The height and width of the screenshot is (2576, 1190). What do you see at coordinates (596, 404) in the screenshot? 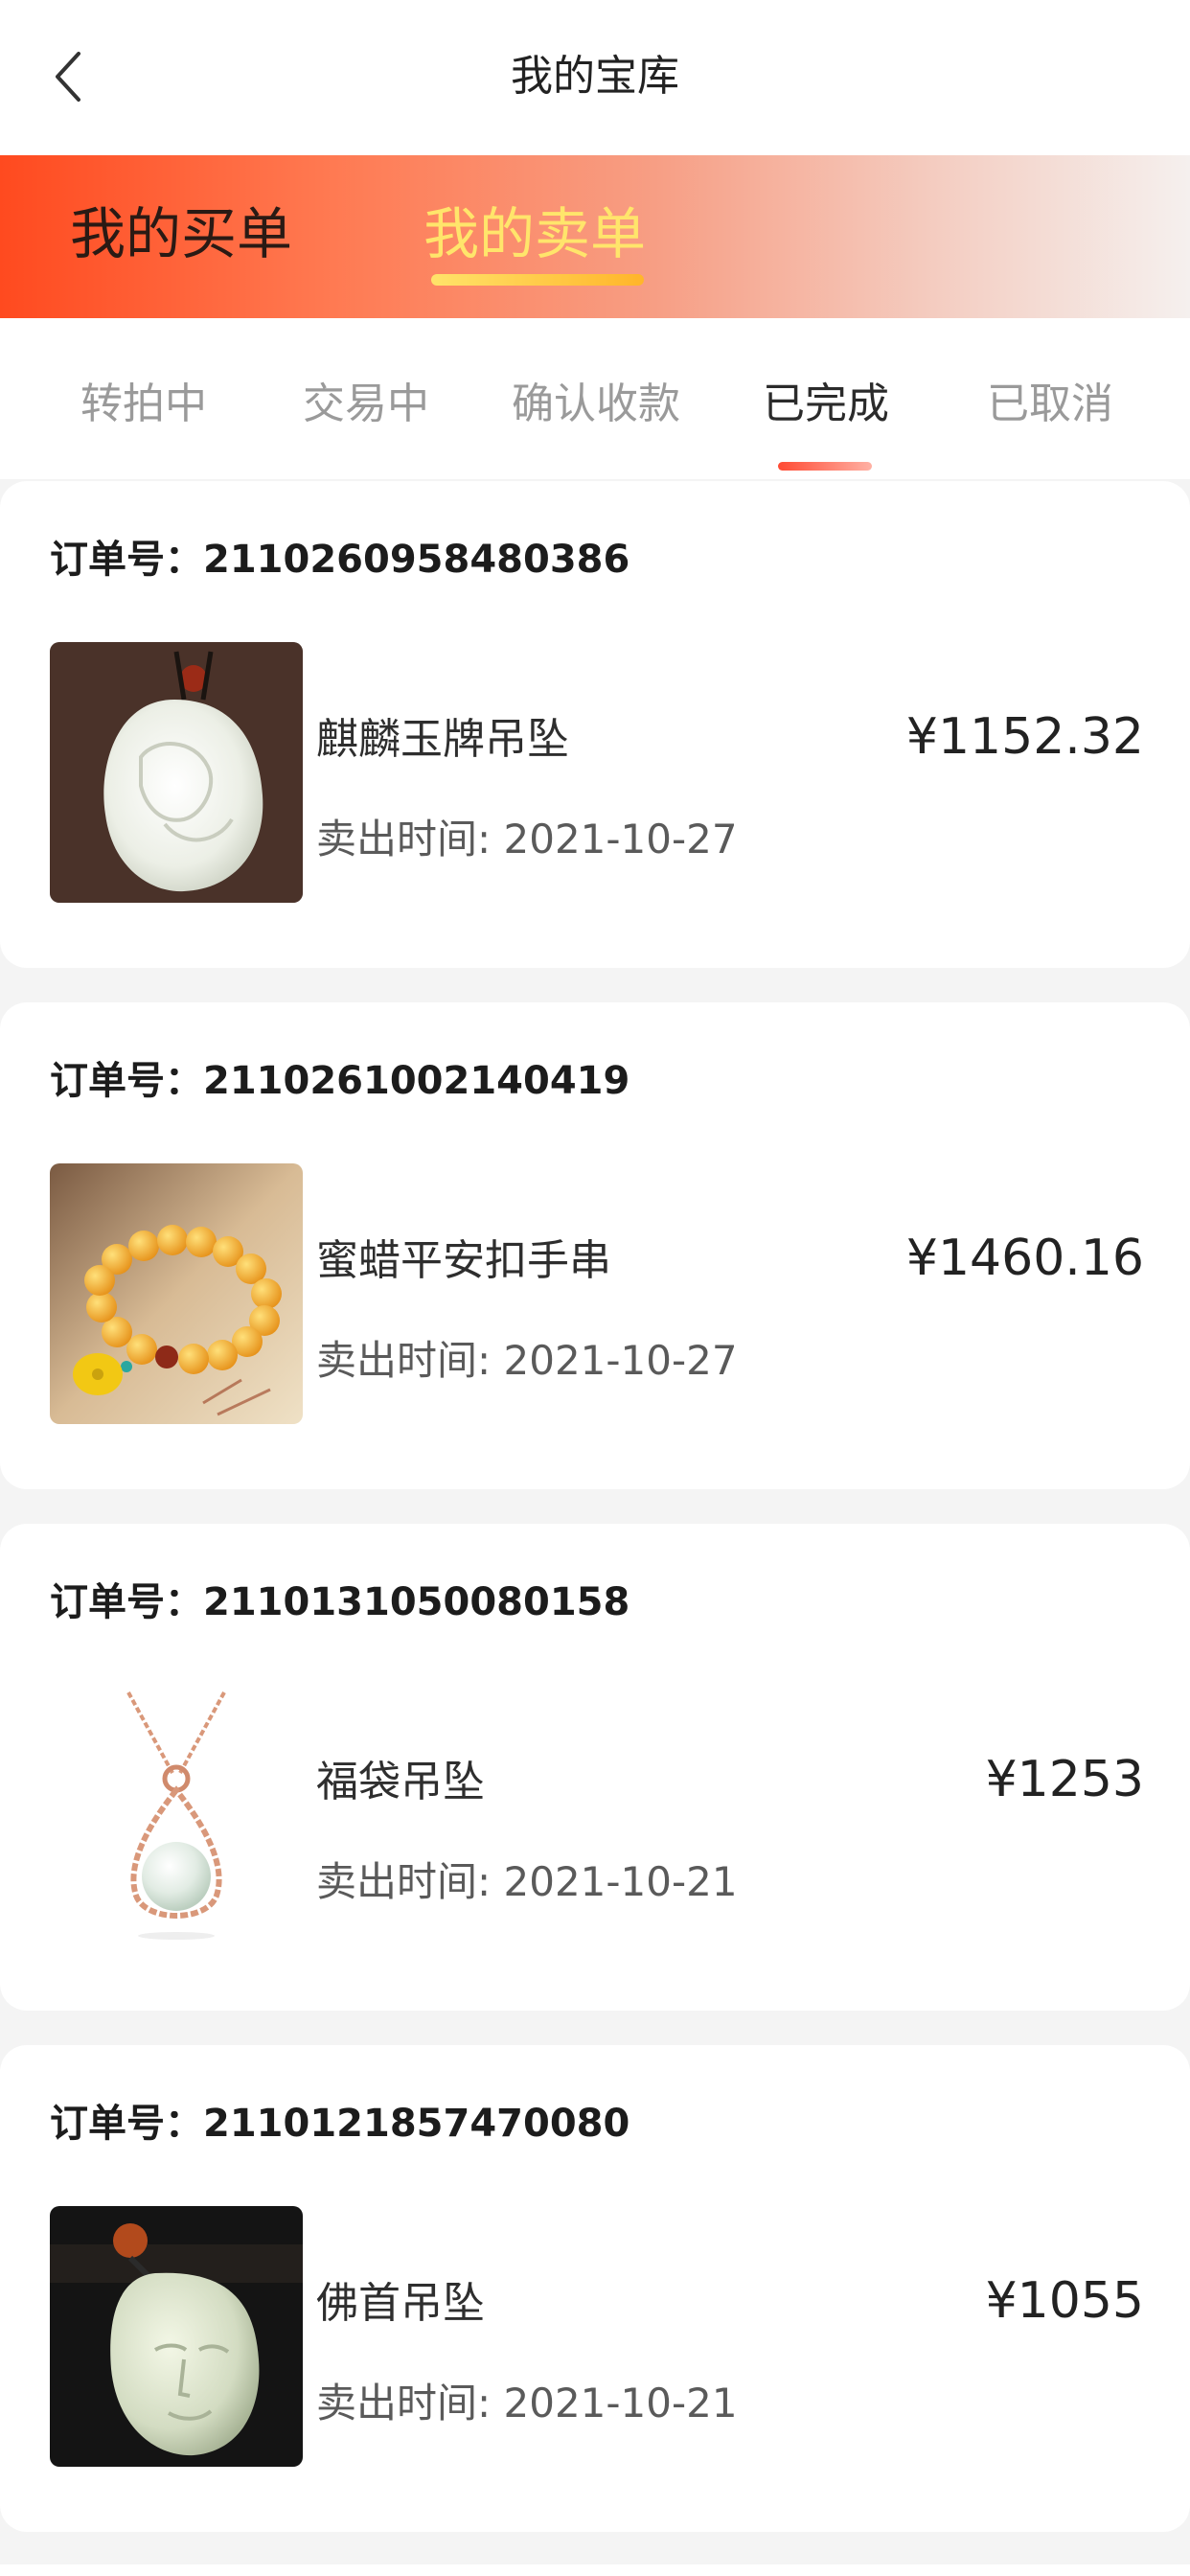
I see `tab-confirm-payment: 确认收款` at bounding box center [596, 404].